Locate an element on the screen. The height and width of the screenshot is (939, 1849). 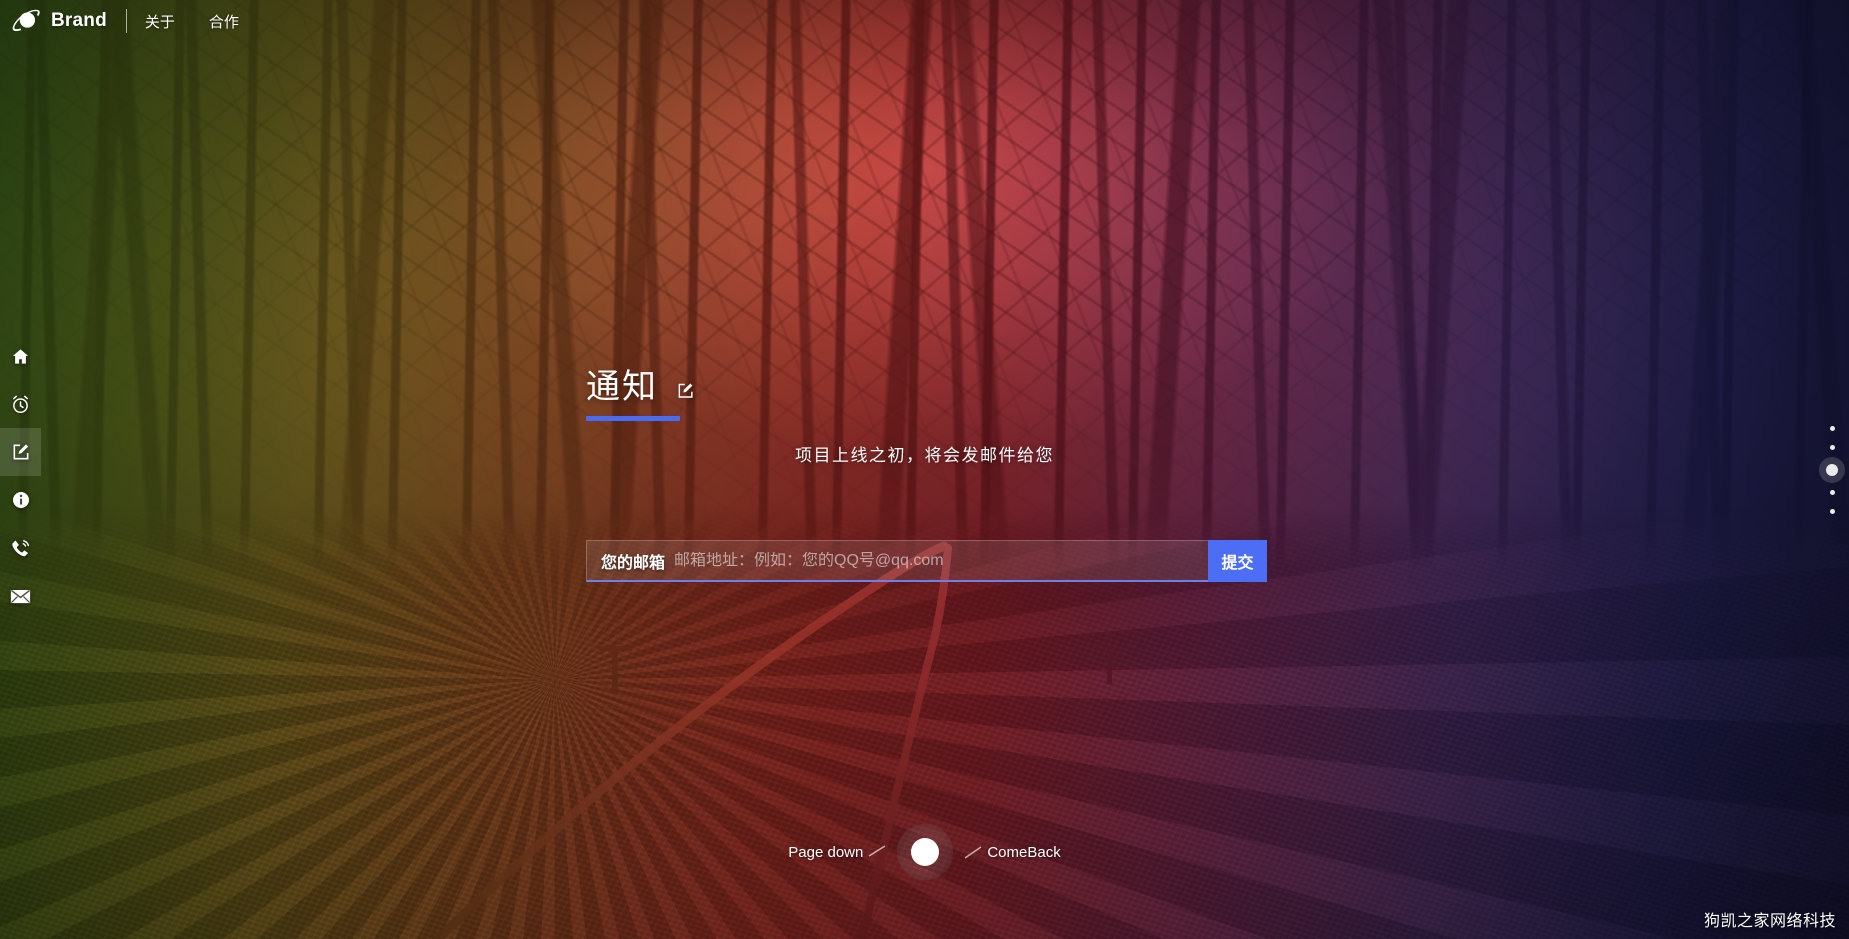
bottom-scroll-control: Page down ComeBack is located at coordinates (924, 852).